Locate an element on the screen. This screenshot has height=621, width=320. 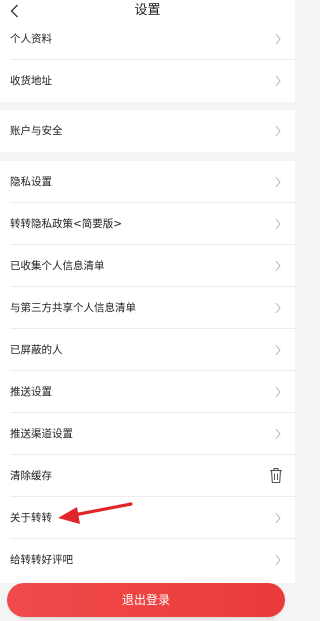
menu-item-collected-info: 已收集个人信息清单 is located at coordinates (147, 266).